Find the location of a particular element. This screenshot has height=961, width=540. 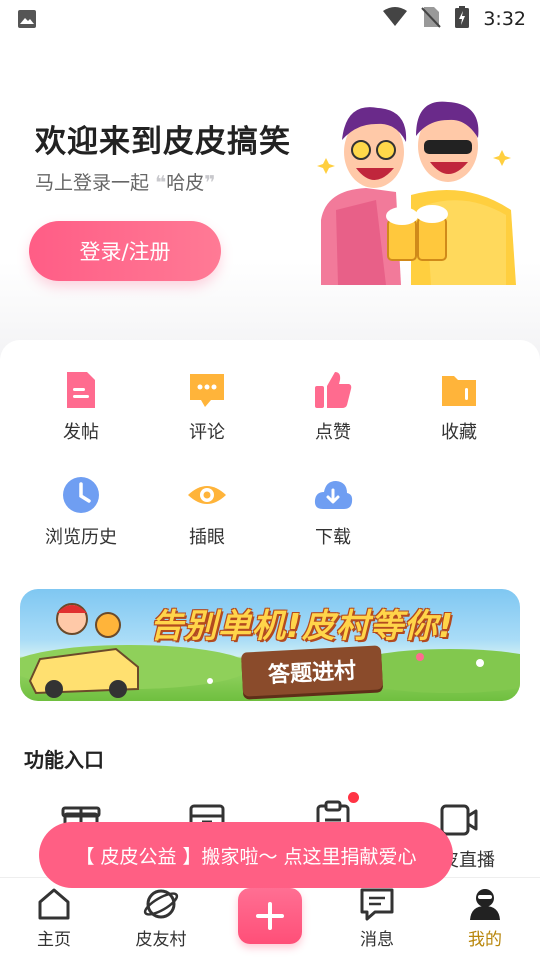

post-icon is located at coordinates (81, 390).